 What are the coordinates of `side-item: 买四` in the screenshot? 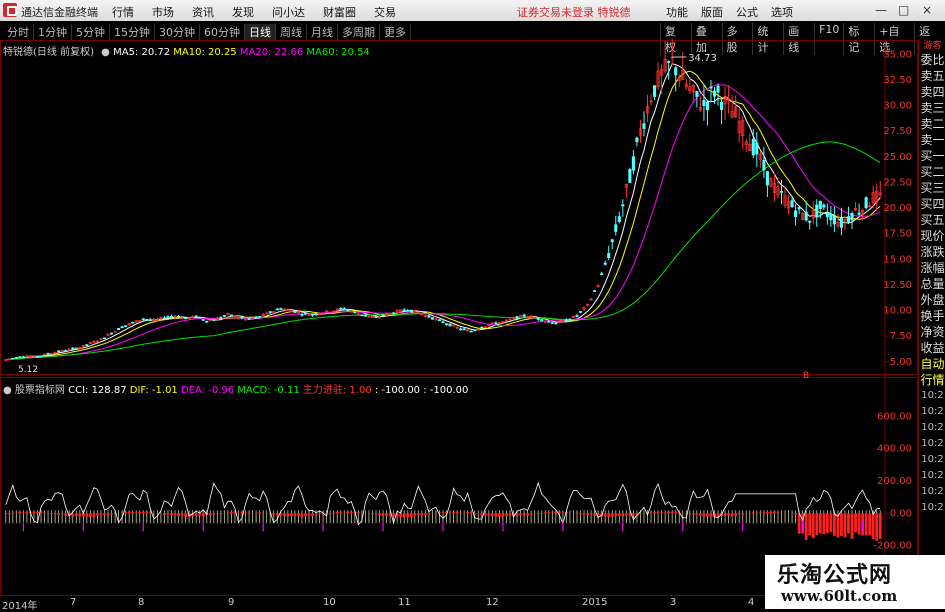 It's located at (932, 204).